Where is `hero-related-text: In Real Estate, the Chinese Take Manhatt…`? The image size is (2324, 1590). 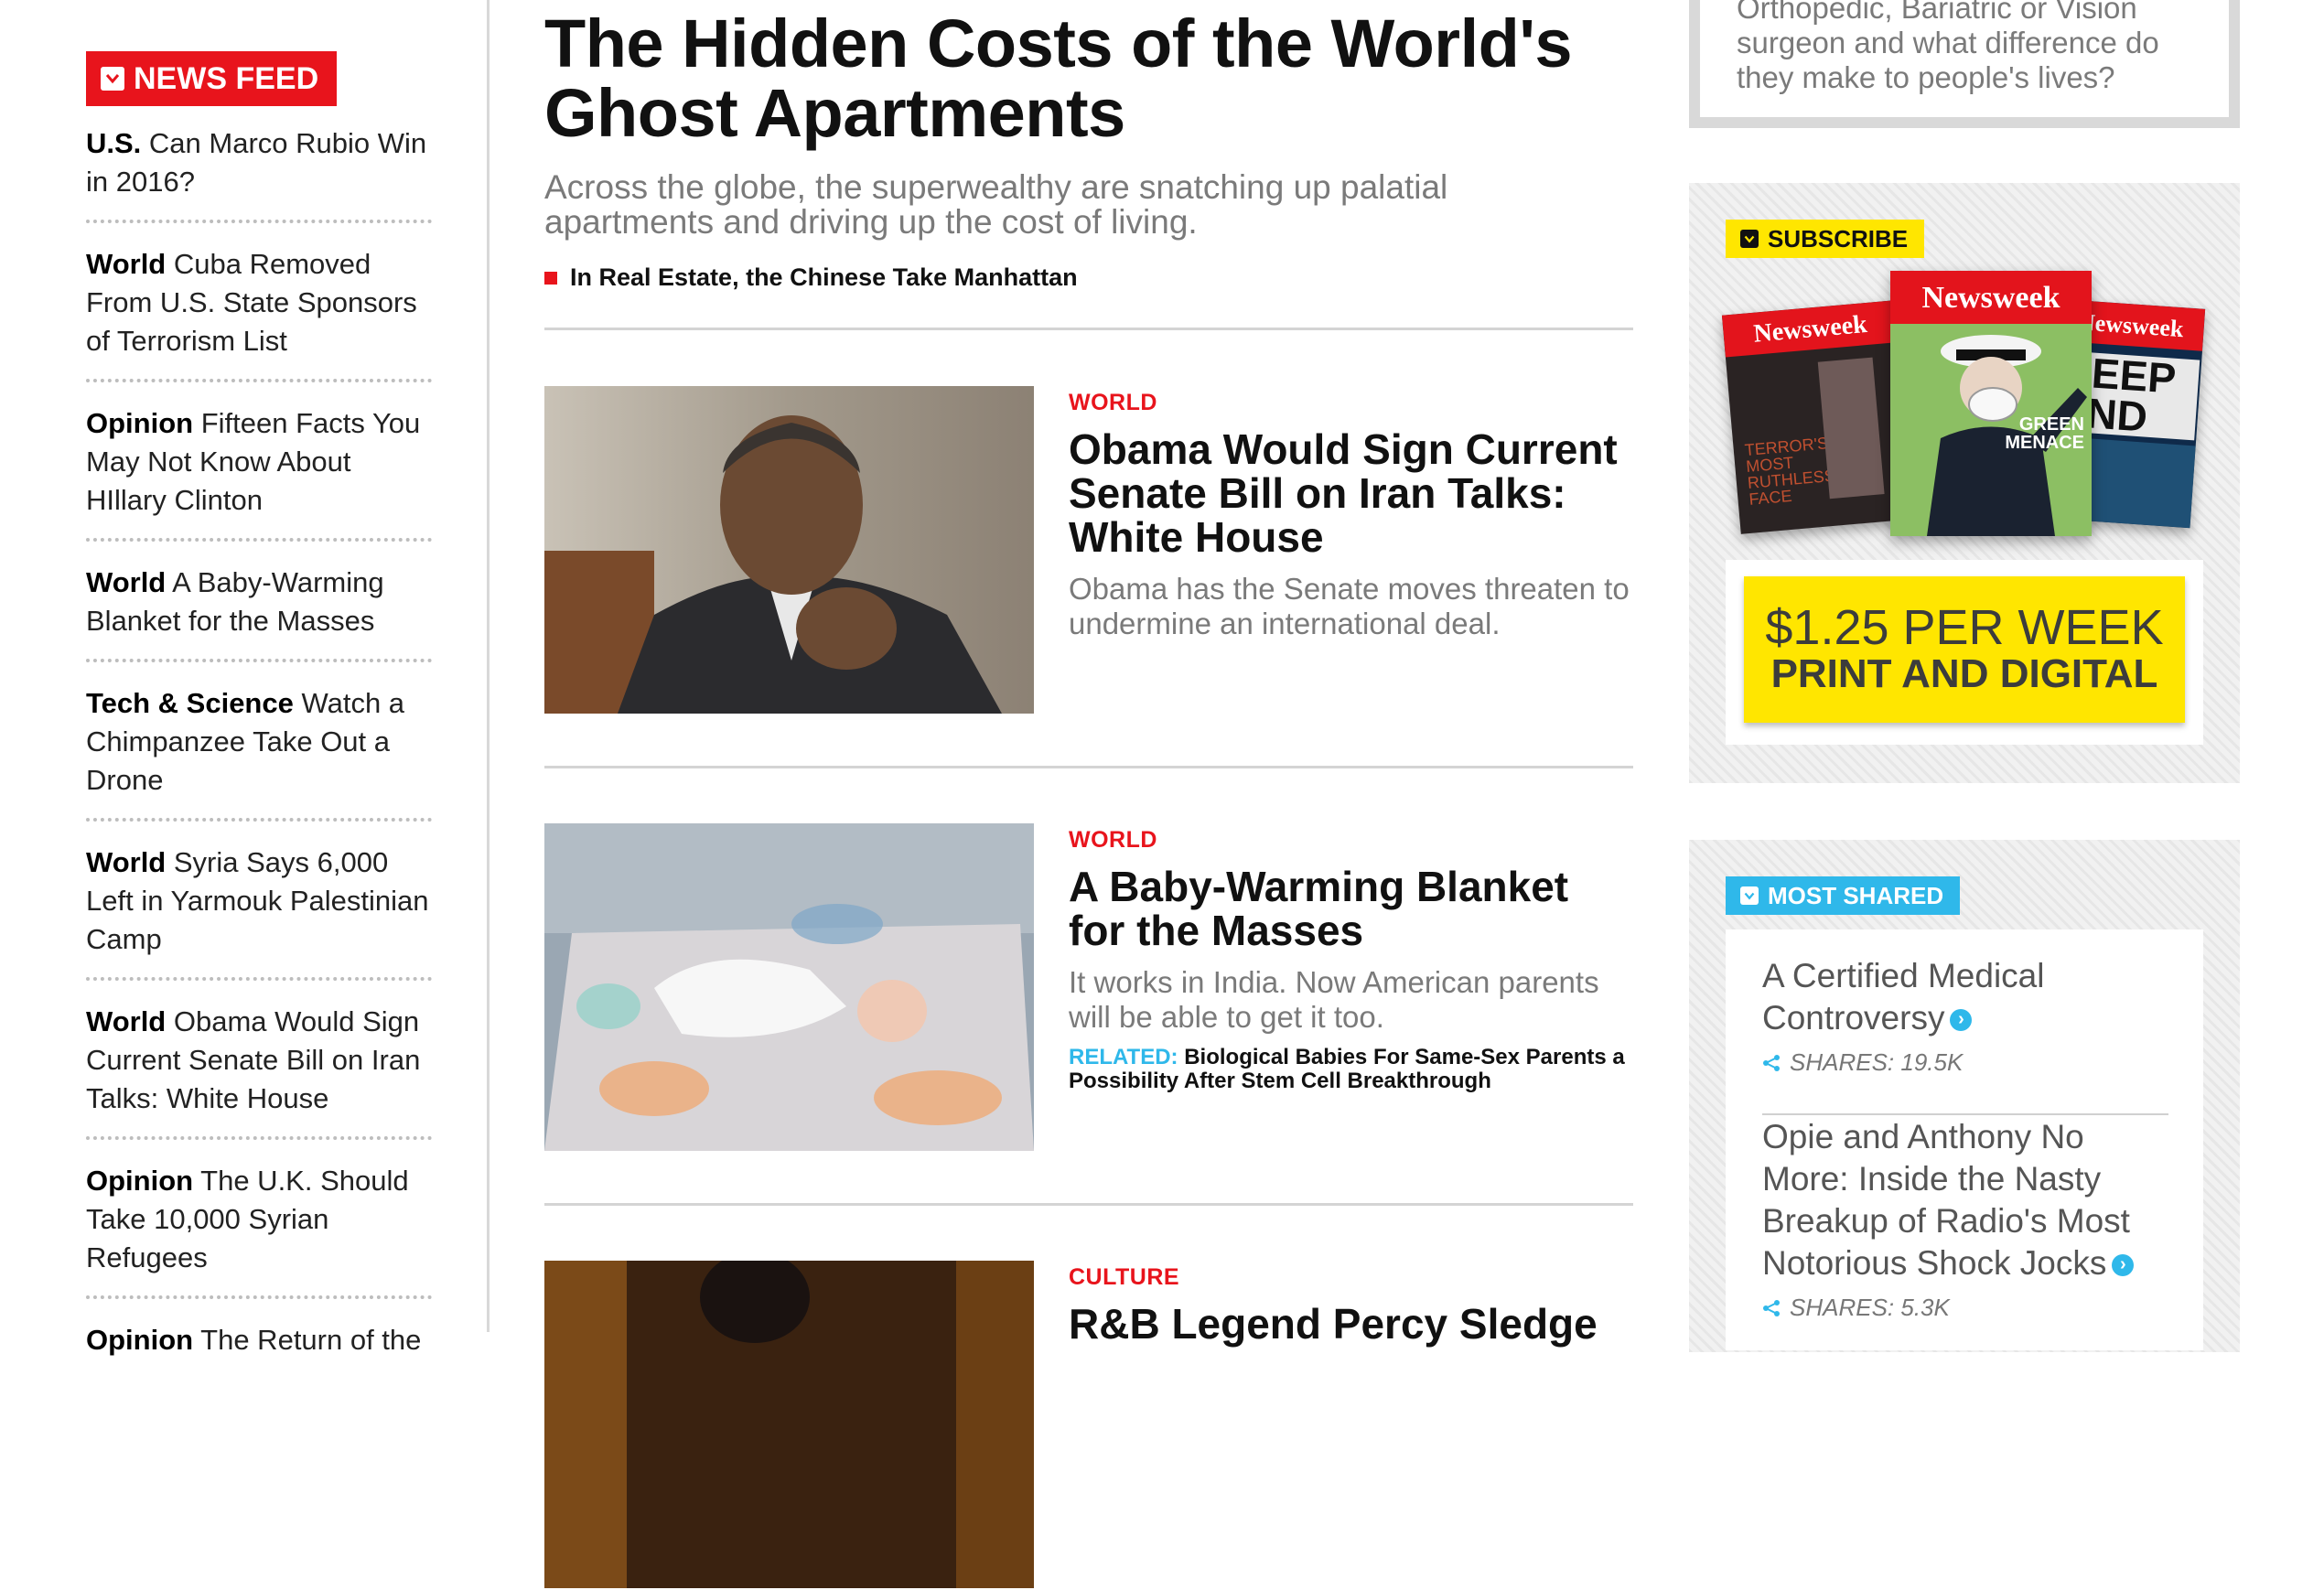
hero-related-text: In Real Estate, the Chinese Take Manhatt… is located at coordinates (824, 277).